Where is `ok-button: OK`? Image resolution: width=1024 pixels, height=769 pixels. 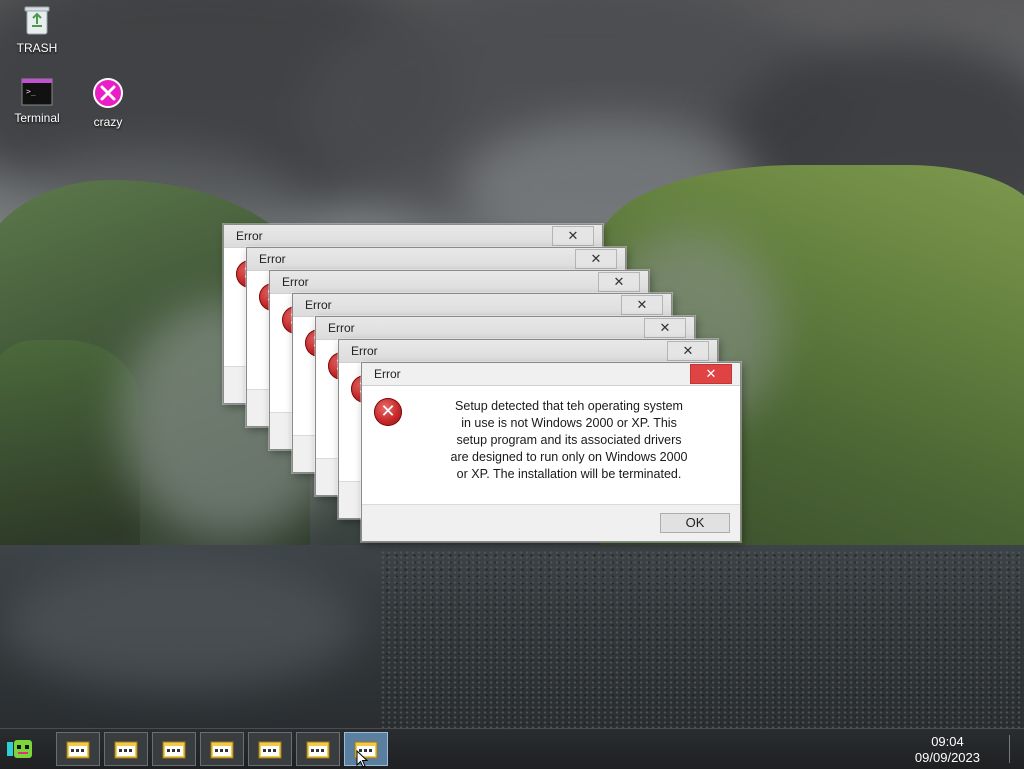 ok-button: OK is located at coordinates (695, 523).